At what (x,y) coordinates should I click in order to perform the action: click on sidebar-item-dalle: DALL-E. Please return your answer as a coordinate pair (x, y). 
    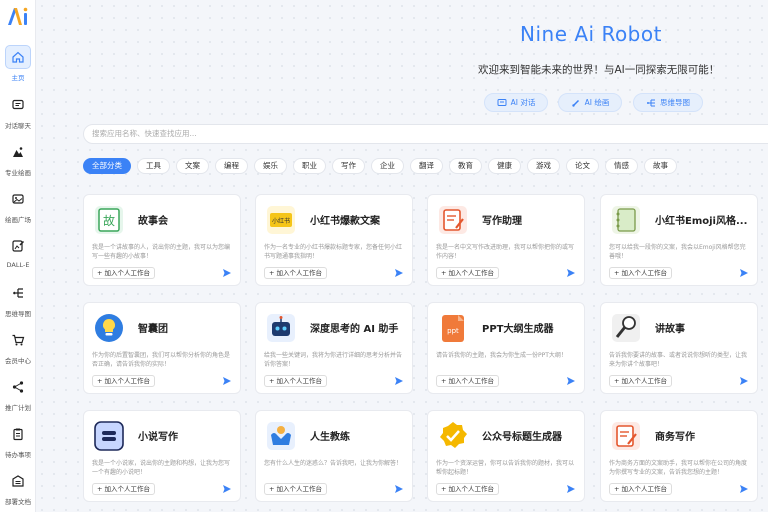
    Looking at the image, I should click on (18, 254).